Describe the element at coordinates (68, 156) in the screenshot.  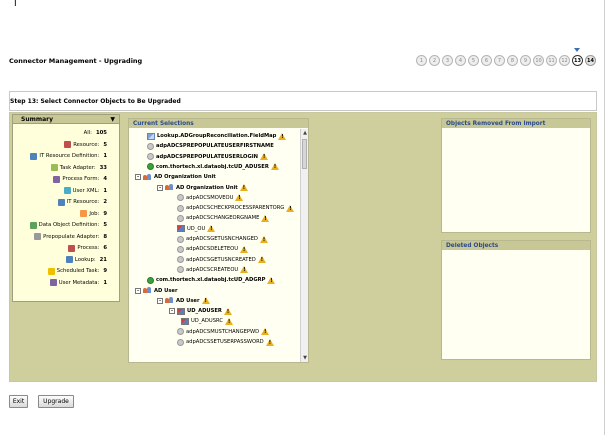
I see `summary-row: IT Resource Definition: 1` at that location.